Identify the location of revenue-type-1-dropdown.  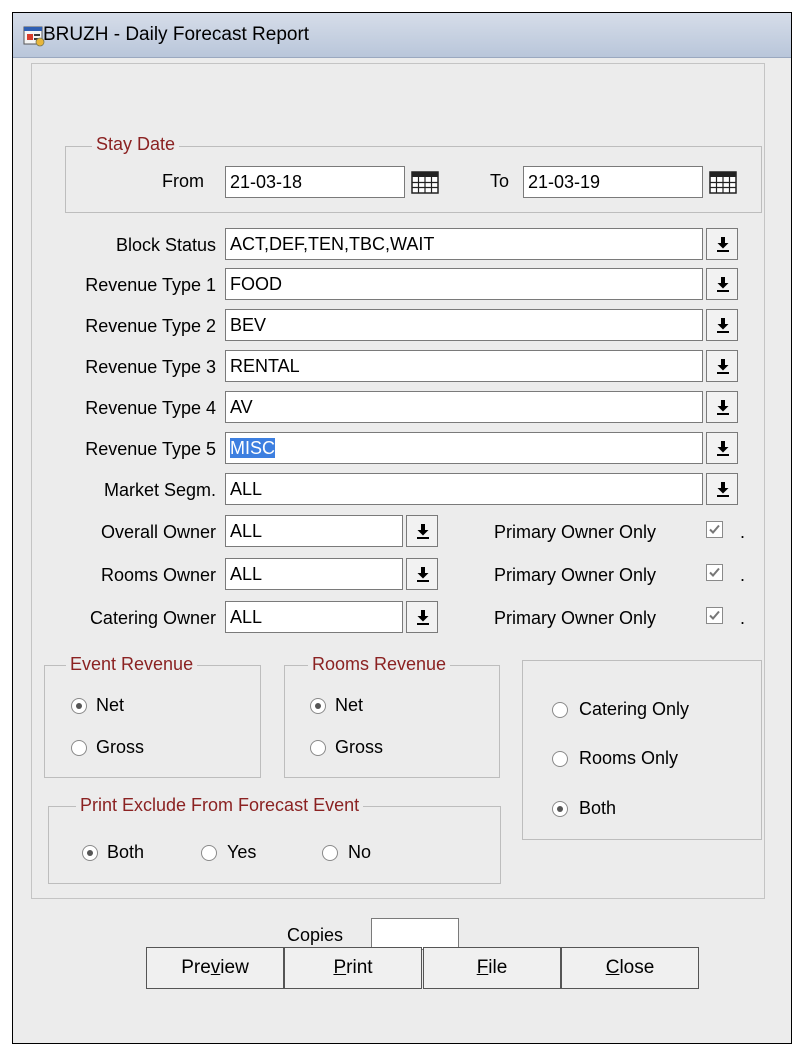
(722, 284).